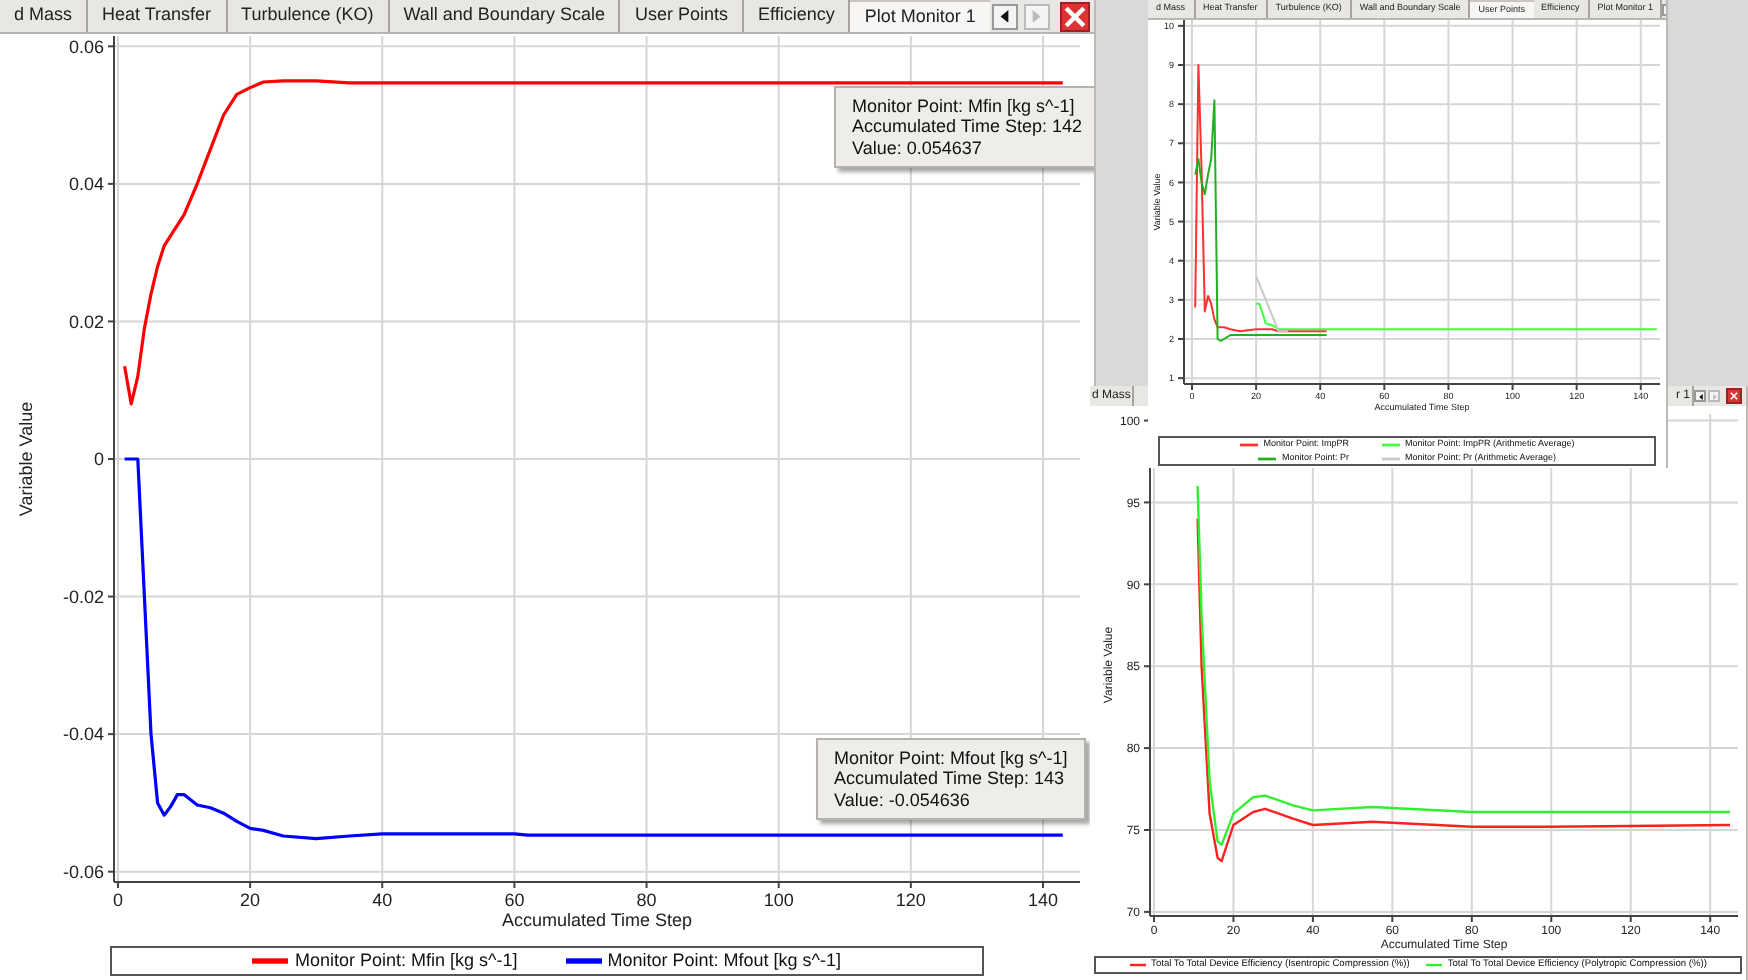 The width and height of the screenshot is (1748, 980). Describe the element at coordinates (967, 127) in the screenshot. I see `tooltip-text: Accumulated Time Step: 142` at that location.